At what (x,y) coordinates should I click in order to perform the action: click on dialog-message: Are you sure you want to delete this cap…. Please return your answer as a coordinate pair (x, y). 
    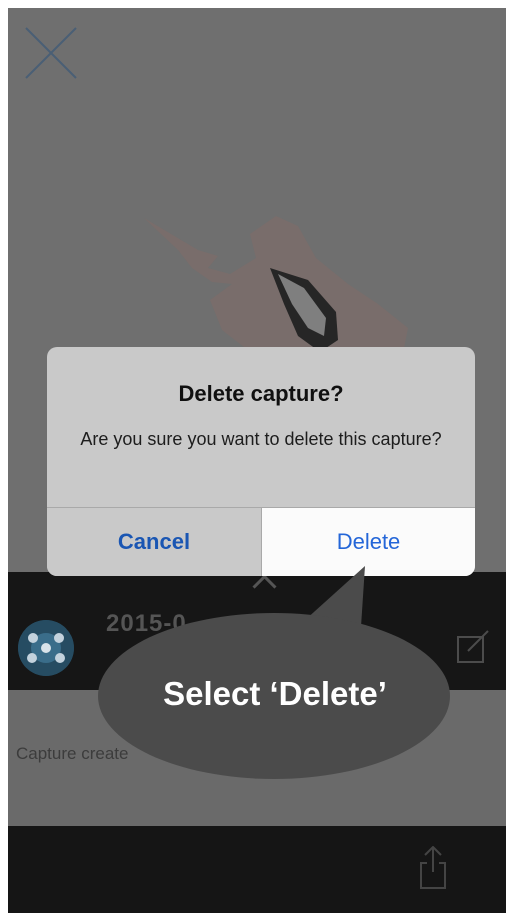
    Looking at the image, I should click on (261, 439).